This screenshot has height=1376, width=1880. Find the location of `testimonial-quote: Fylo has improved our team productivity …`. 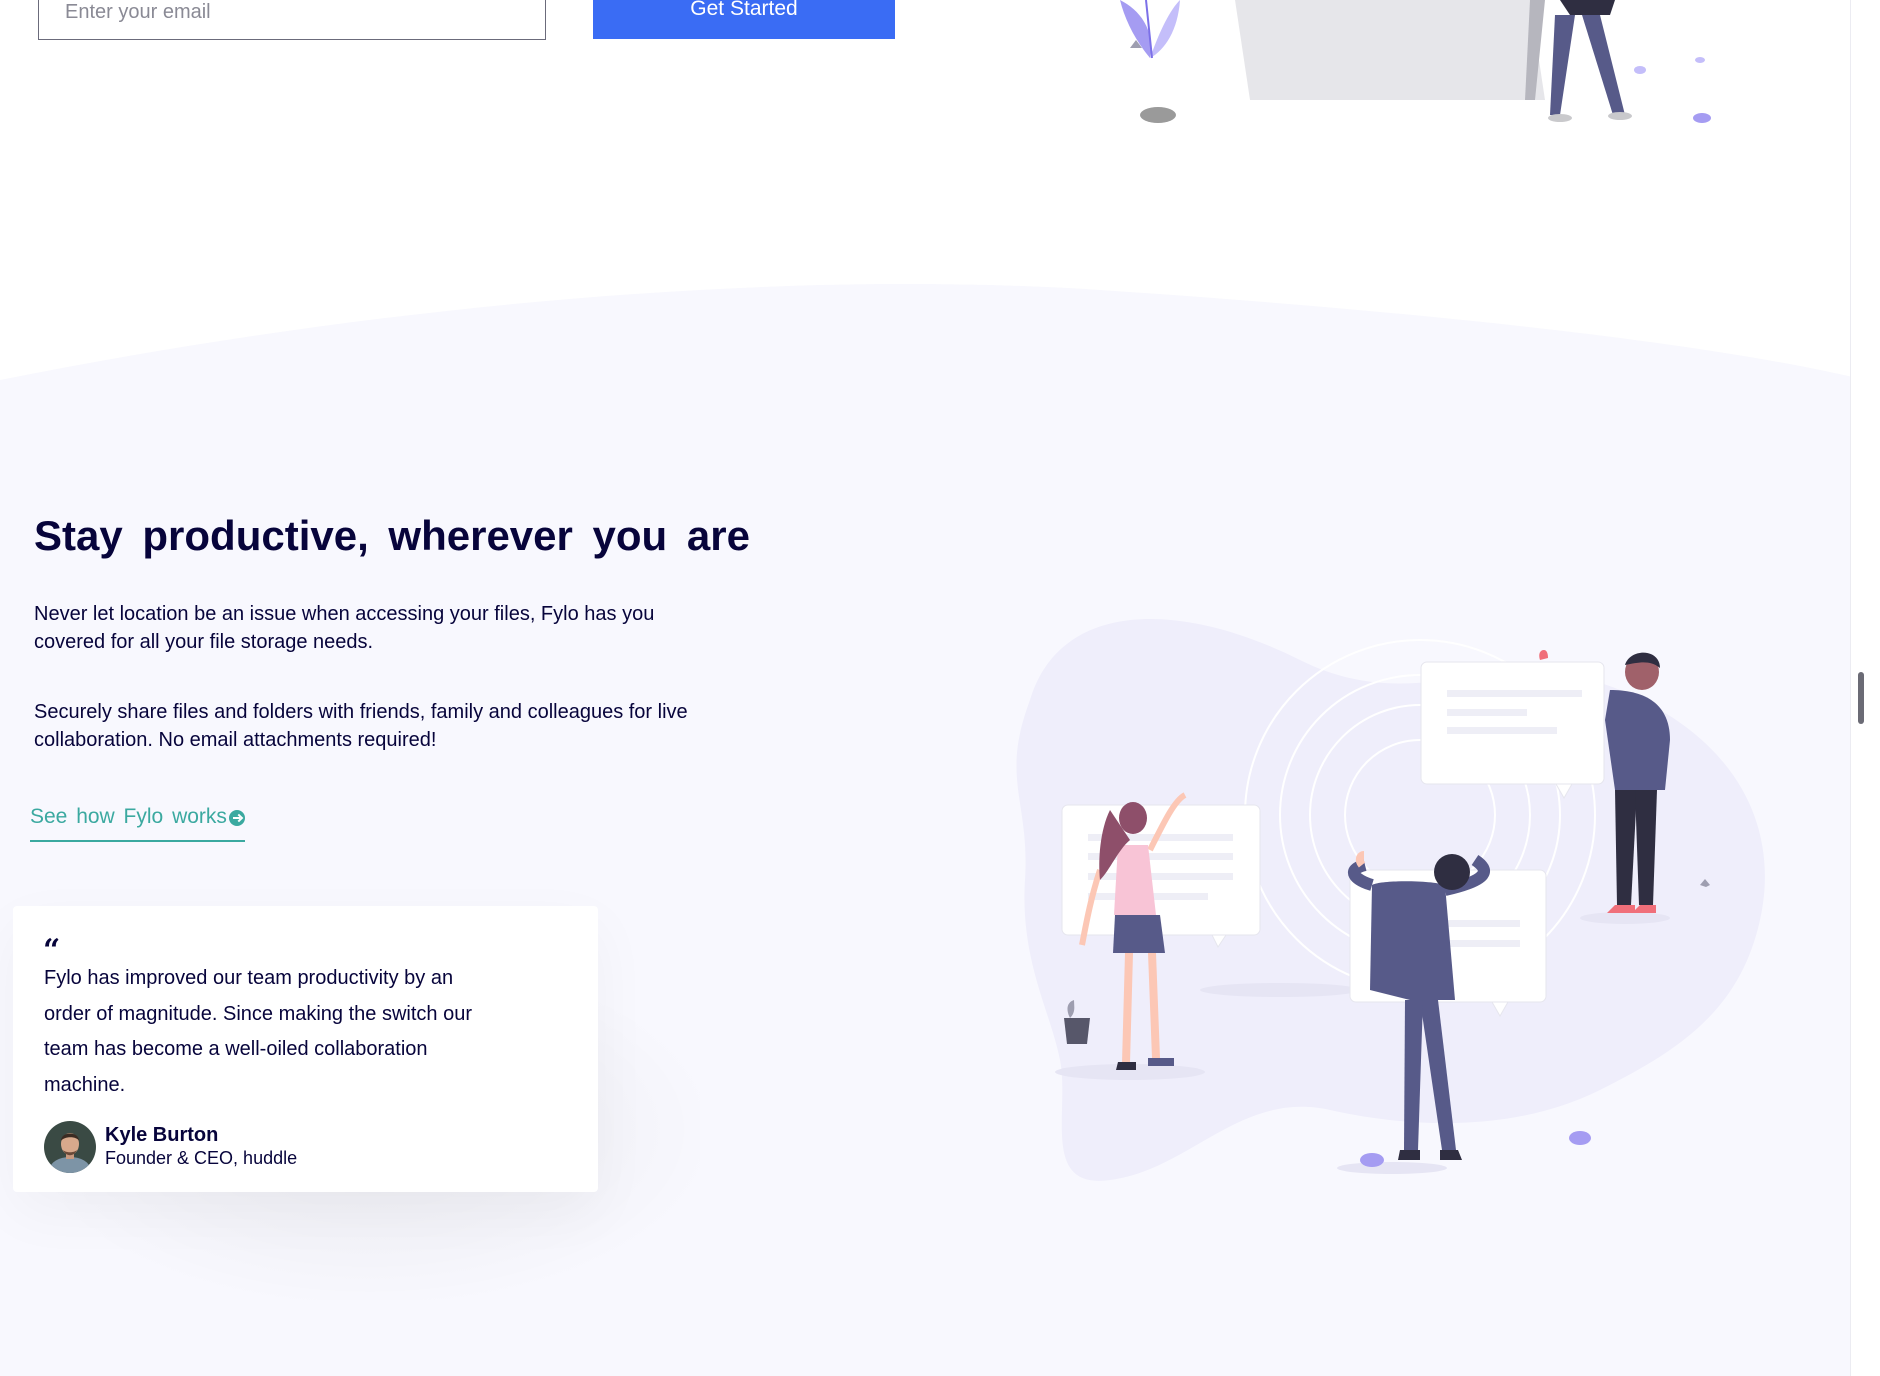

testimonial-quote: Fylo has improved our team productivity … is located at coordinates (258, 1031).